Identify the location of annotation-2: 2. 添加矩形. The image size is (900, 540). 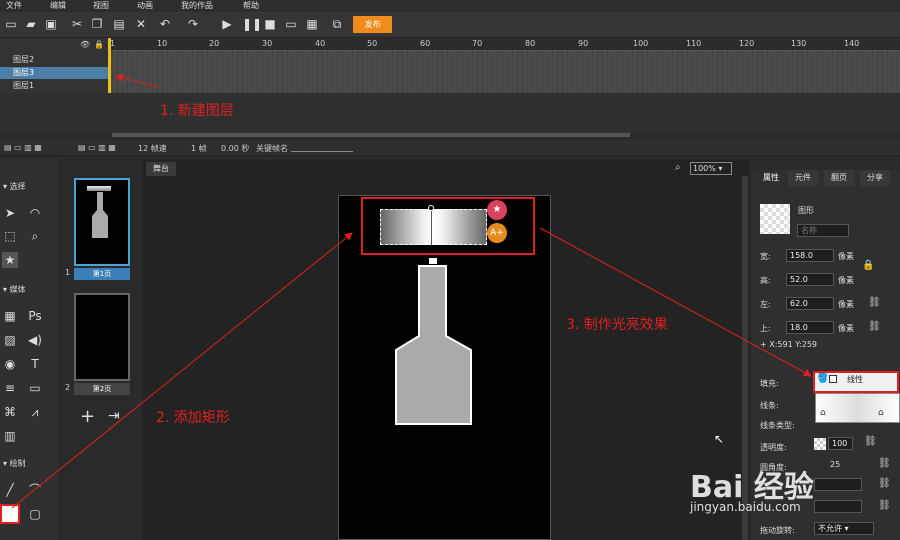
(193, 418).